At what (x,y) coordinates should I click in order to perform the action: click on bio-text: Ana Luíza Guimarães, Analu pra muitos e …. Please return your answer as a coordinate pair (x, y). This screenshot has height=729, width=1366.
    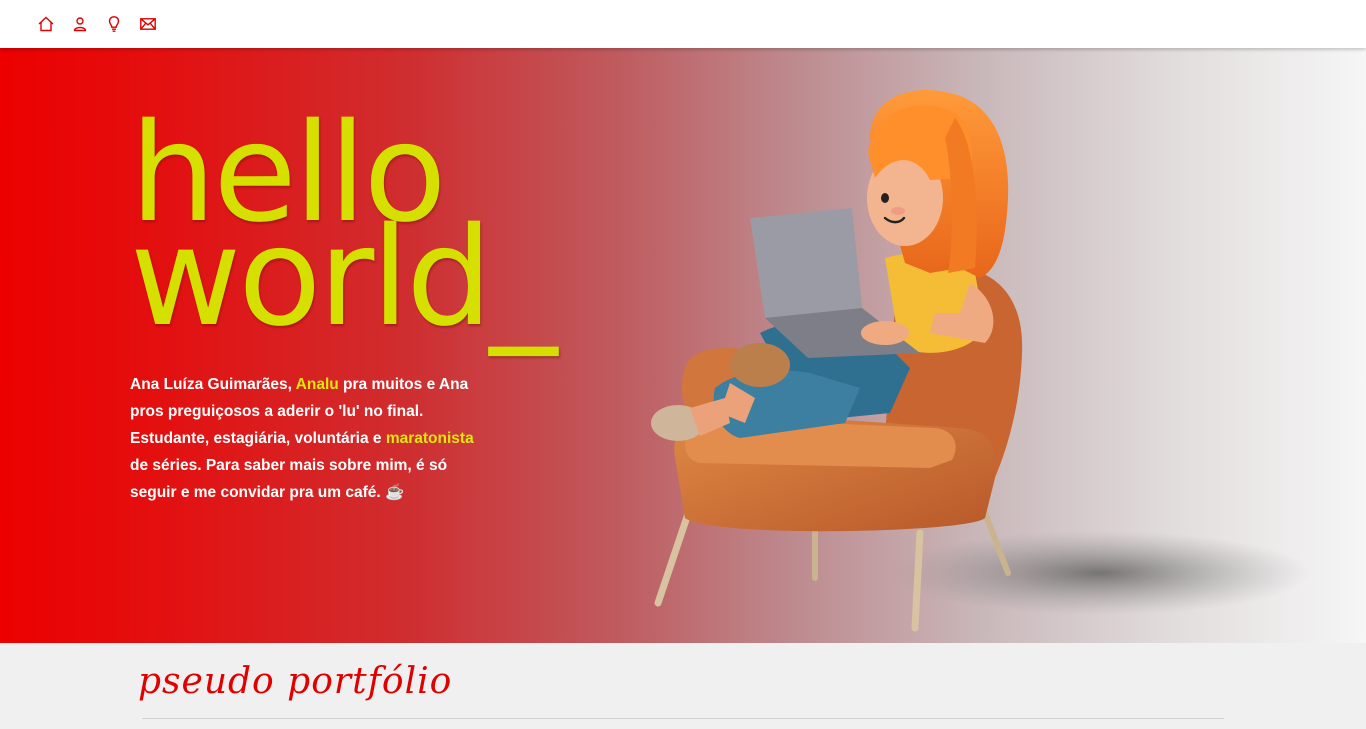
    Looking at the image, I should click on (305, 438).